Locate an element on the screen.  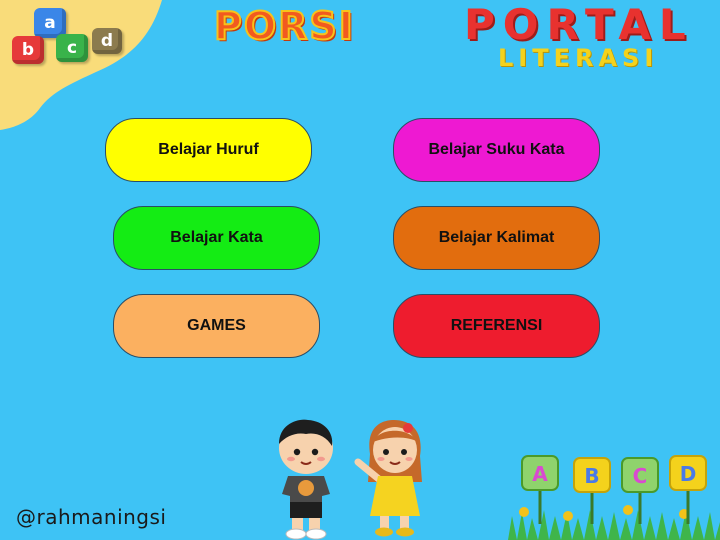
garden-letter-c: C is located at coordinates (640, 476).